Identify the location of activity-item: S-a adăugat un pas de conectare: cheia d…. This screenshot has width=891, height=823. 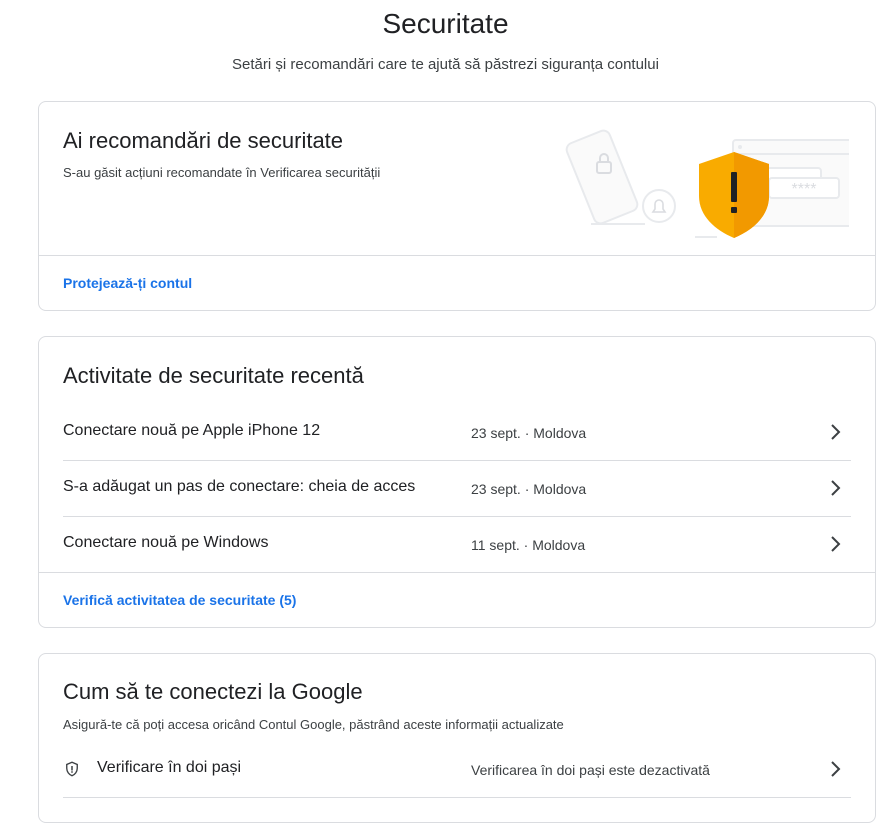
(457, 488).